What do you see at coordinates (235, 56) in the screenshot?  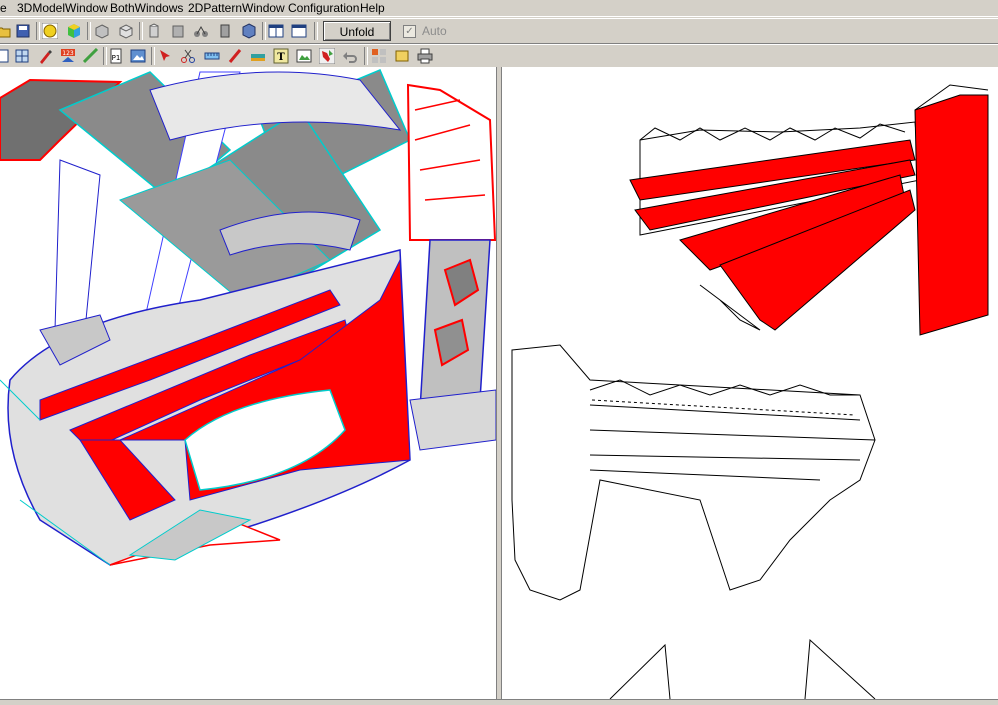 I see `pen-icon` at bounding box center [235, 56].